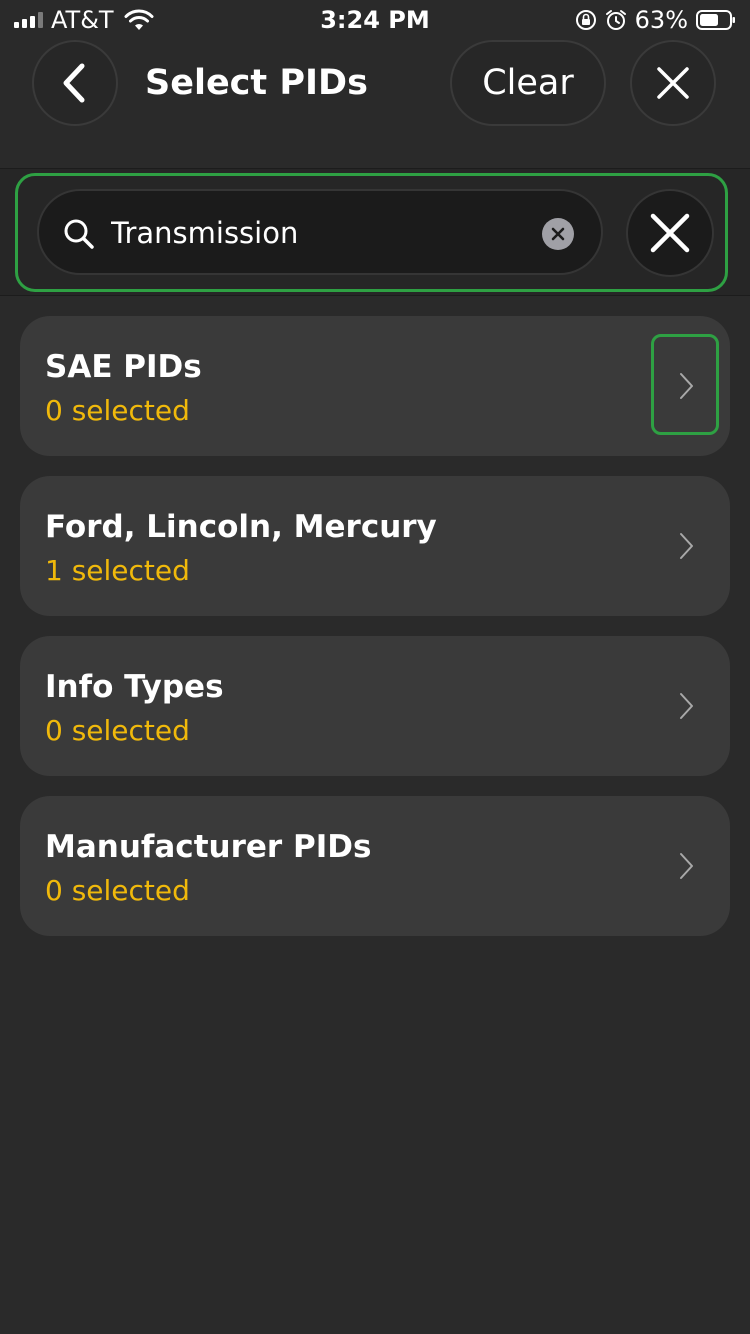 The image size is (750, 1334). I want to click on x-mark-icon, so click(558, 234).